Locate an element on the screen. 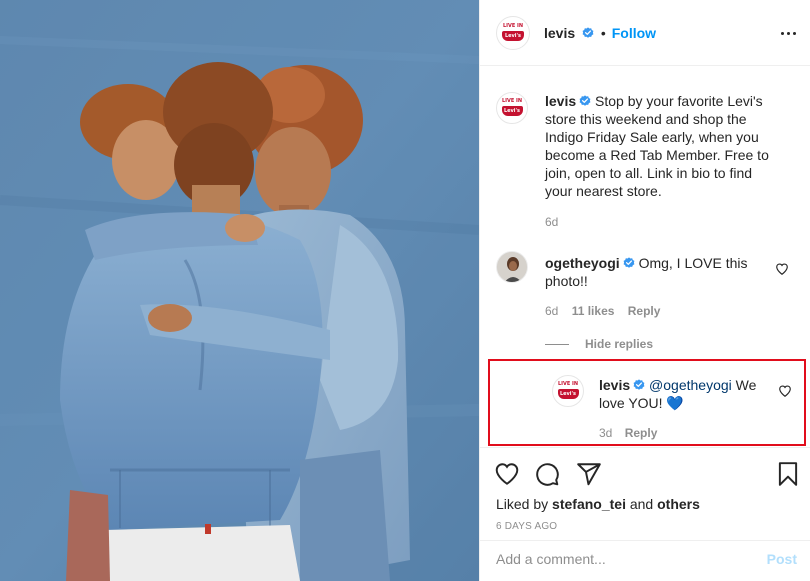 This screenshot has height=581, width=810. liked-by-and: and is located at coordinates (641, 504).